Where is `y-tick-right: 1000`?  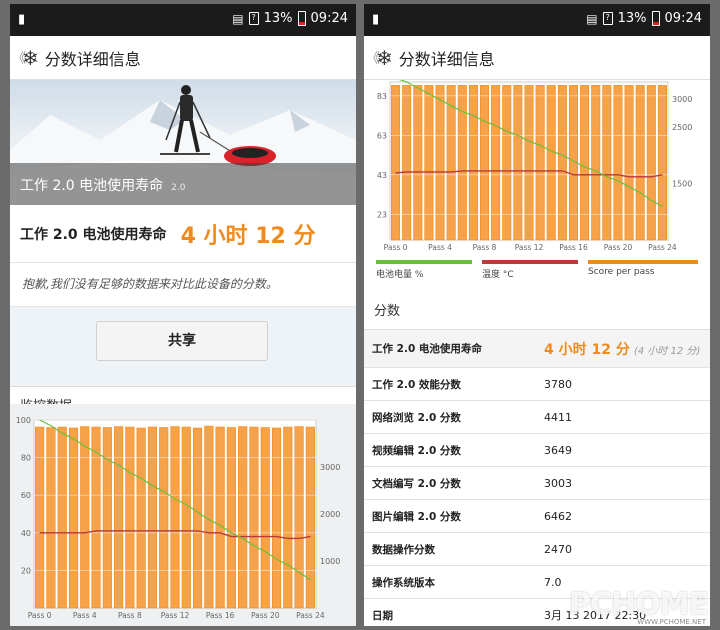 y-tick-right: 1000 is located at coordinates (330, 561).